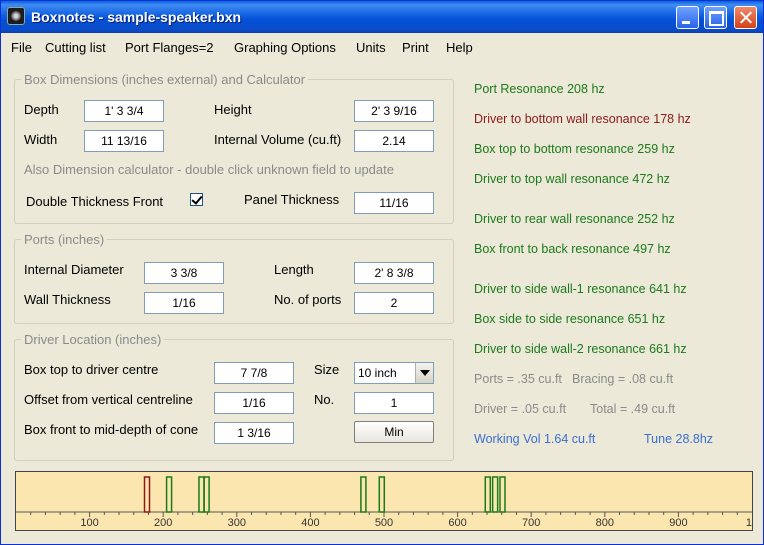 The height and width of the screenshot is (545, 764). What do you see at coordinates (95, 201) in the screenshot?
I see `double-thickness-label: Double Thickness Front` at bounding box center [95, 201].